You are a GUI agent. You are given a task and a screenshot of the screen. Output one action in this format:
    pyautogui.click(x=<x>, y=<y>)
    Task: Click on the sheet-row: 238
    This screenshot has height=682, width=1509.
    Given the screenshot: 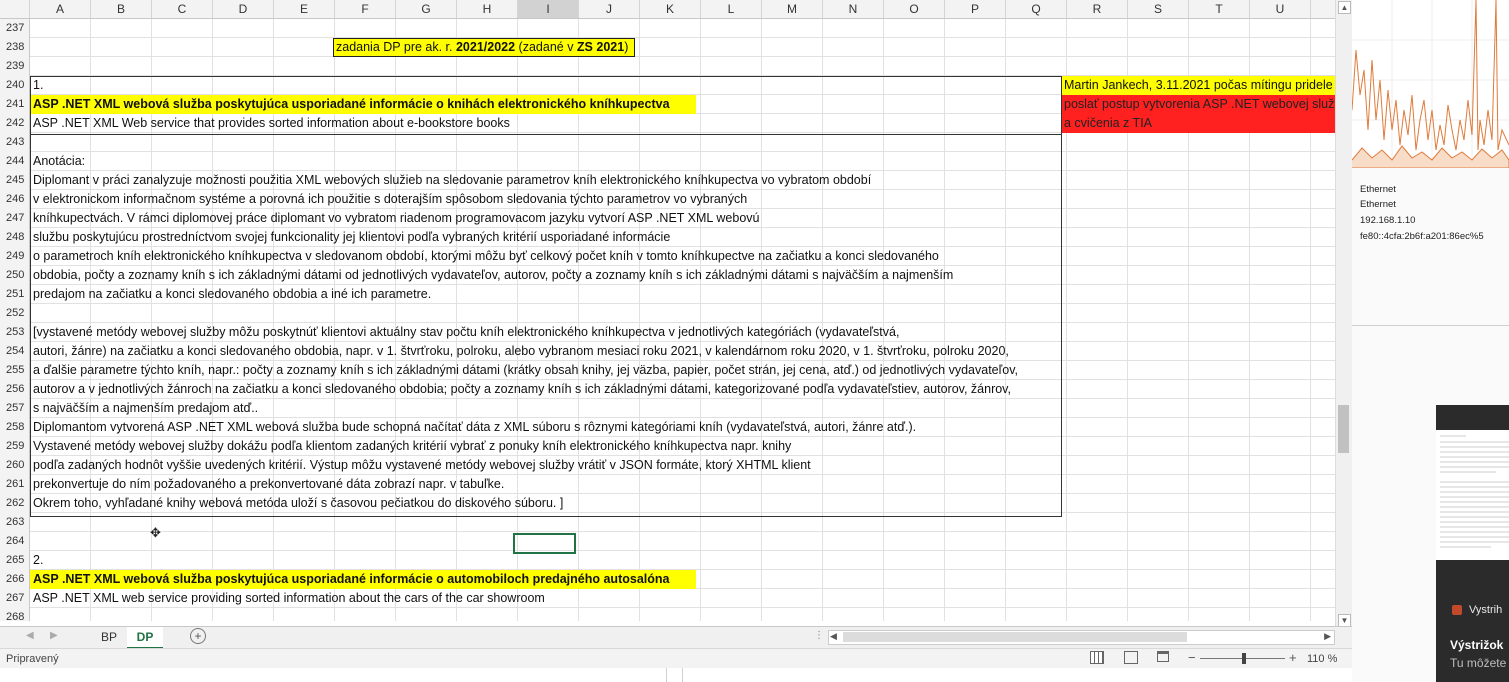 What is the action you would take?
    pyautogui.click(x=667, y=47)
    